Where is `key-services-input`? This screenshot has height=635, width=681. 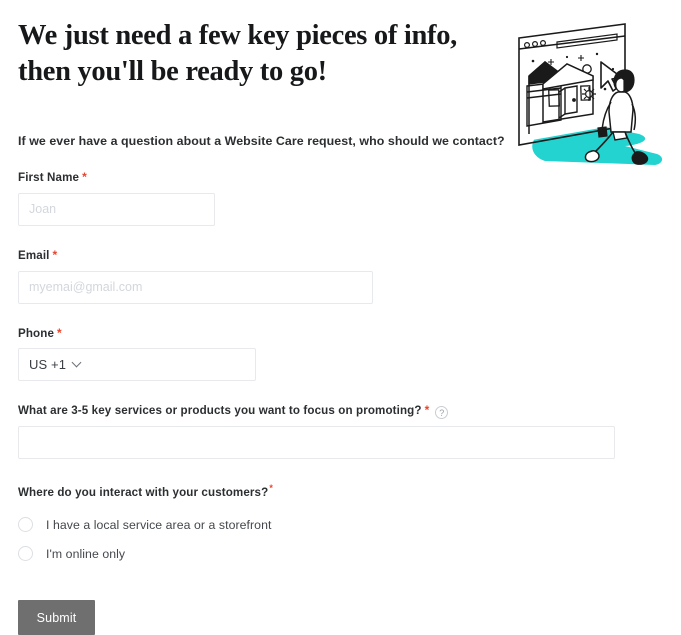
key-services-input is located at coordinates (316, 443).